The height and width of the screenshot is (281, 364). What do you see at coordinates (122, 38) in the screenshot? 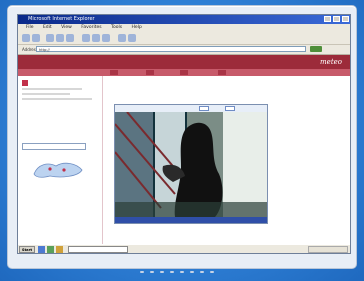
I see `mail-icon` at bounding box center [122, 38].